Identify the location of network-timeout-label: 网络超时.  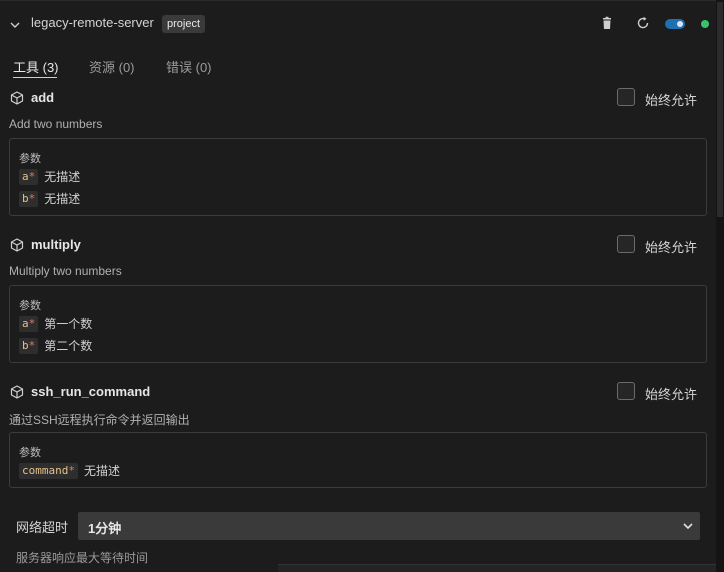
(42, 527).